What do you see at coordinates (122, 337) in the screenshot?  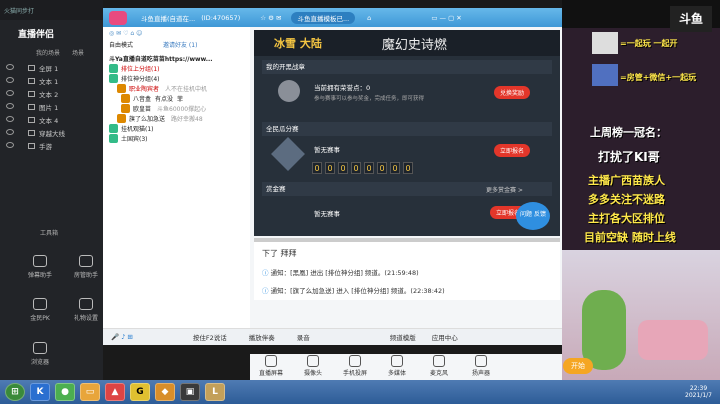 I see `mic-icon: 🎤 ♪ ⊞` at bounding box center [122, 337].